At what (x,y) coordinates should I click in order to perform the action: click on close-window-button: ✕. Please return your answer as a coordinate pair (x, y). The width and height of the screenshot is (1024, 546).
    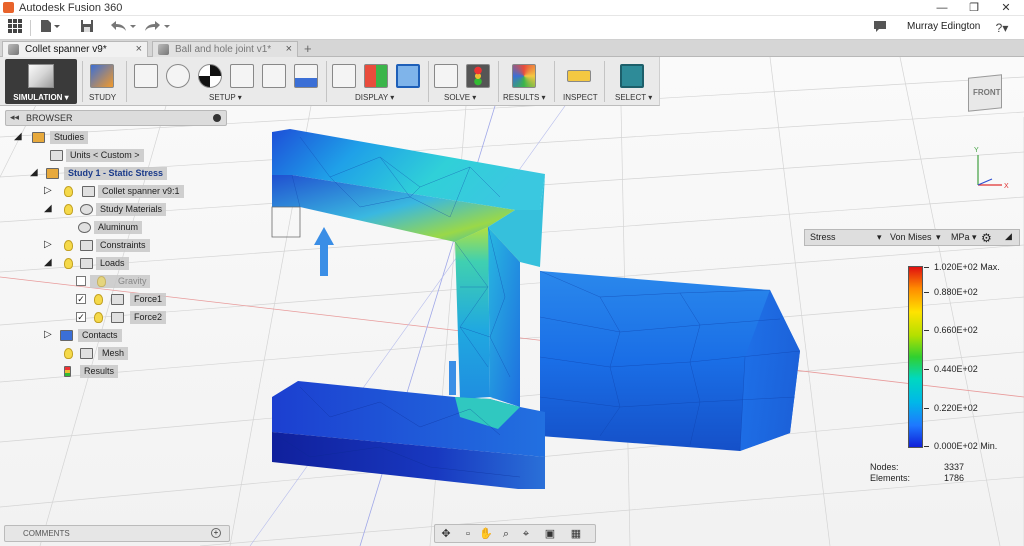
    Looking at the image, I should click on (1006, 8).